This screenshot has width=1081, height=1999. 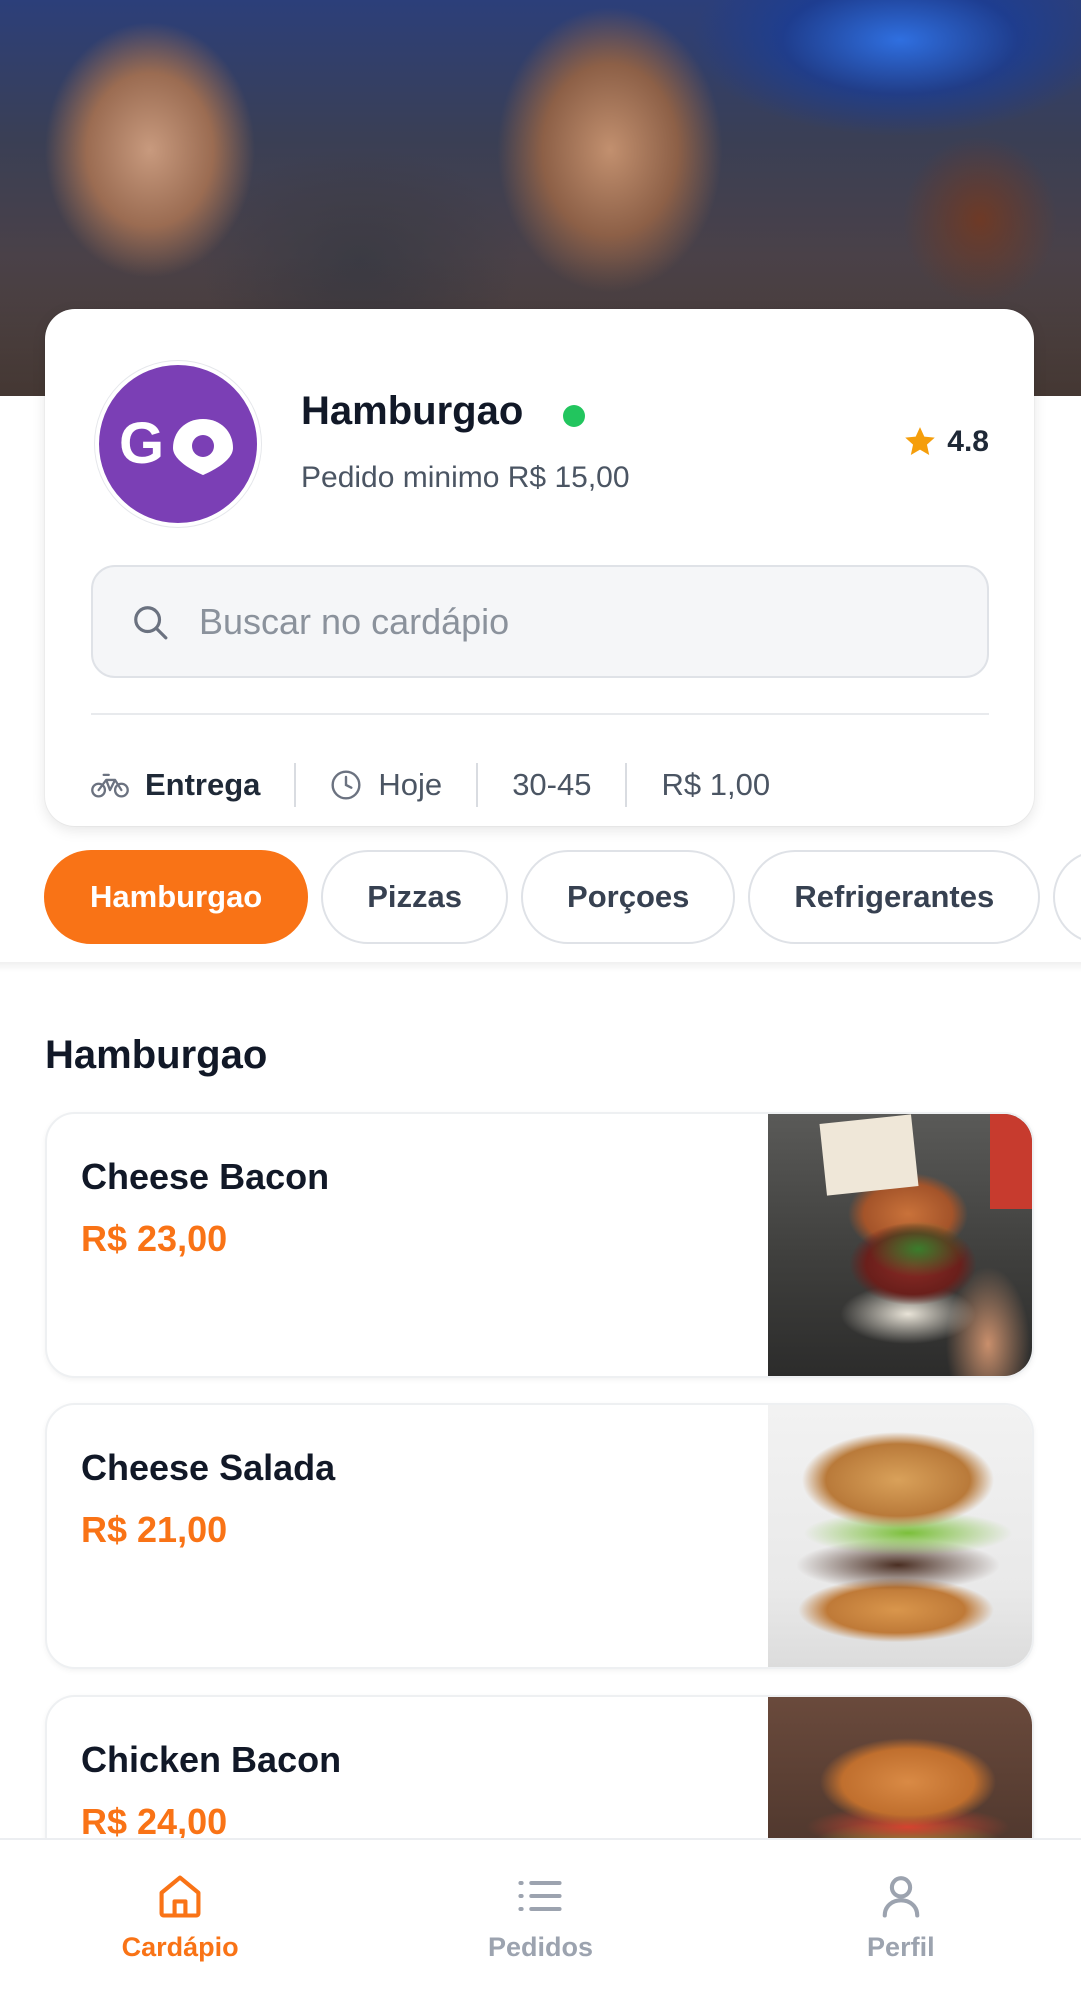 I want to click on bottom-navigation: Cardápio Pedidos Perfil, so click(x=540, y=1918).